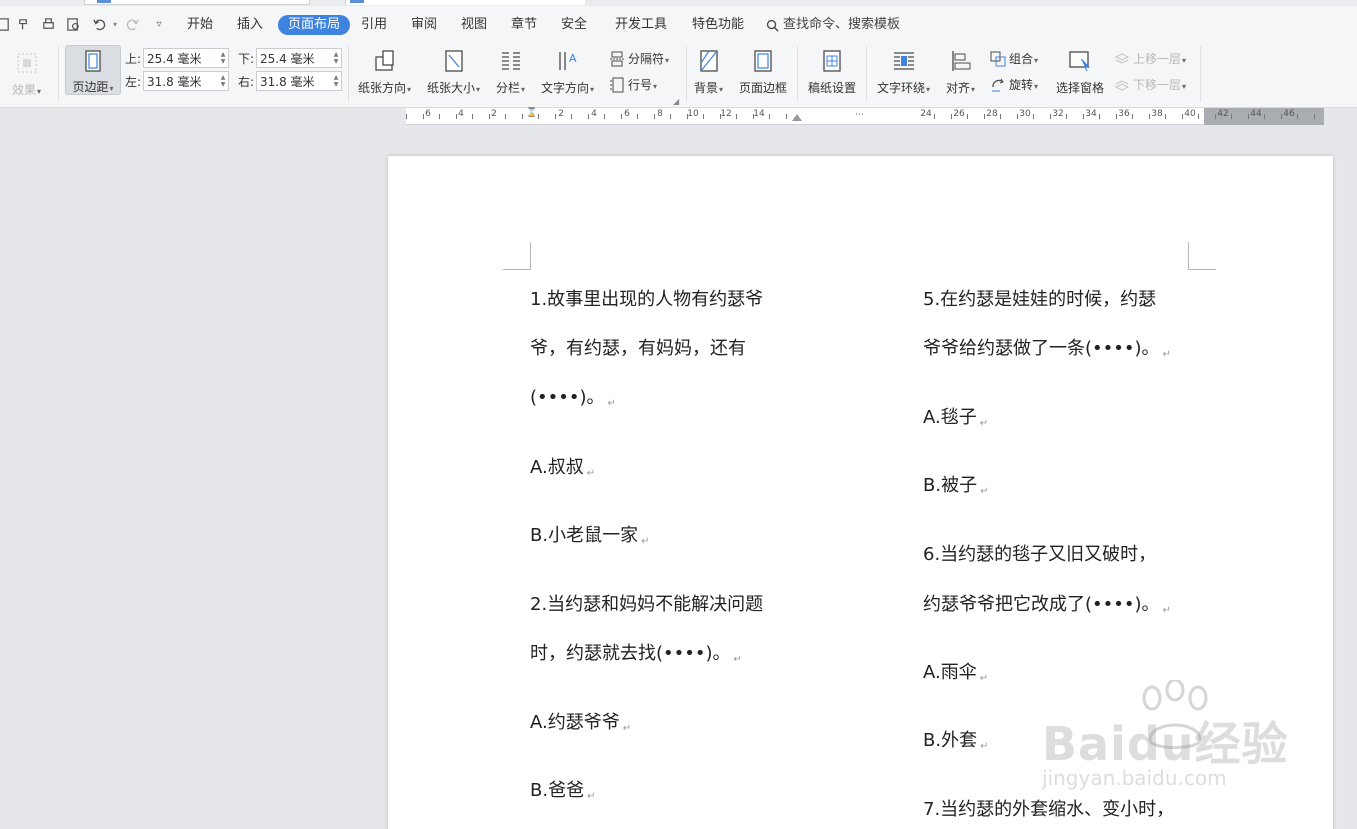  Describe the element at coordinates (797, 117) in the screenshot. I see `right-indent-marker-icon` at that location.